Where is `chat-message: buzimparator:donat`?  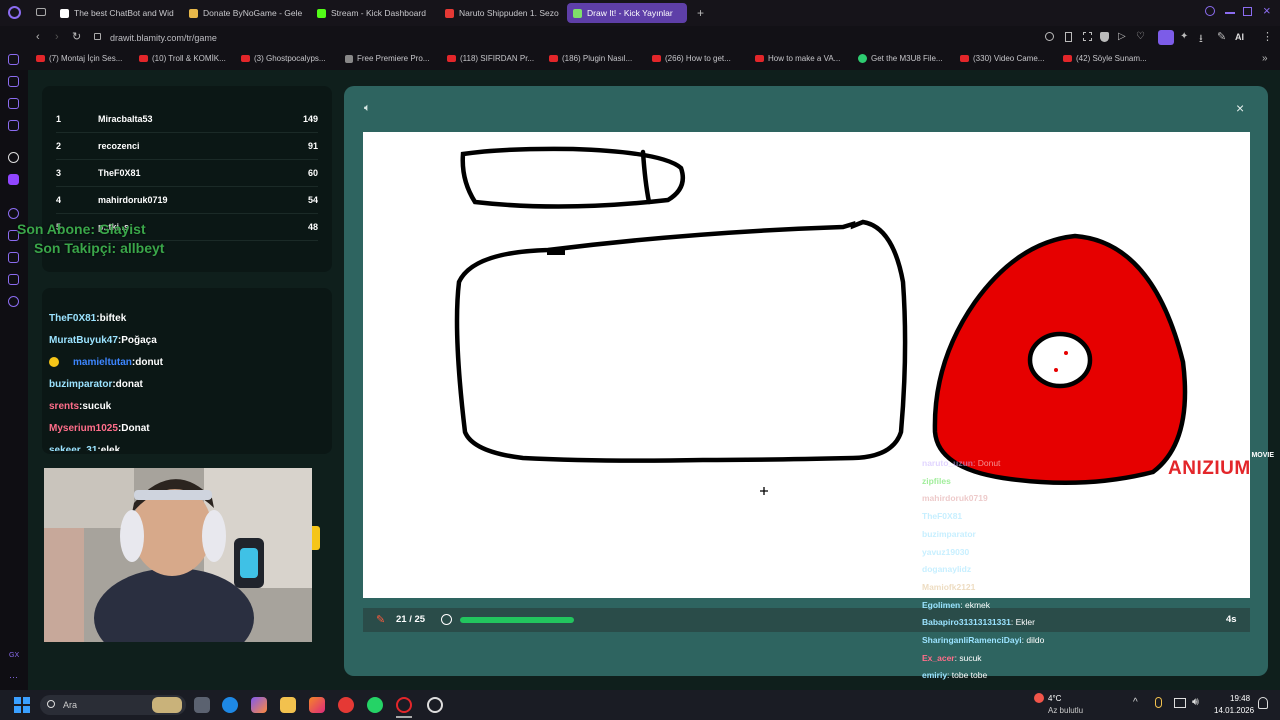 chat-message: buzimparator:donat is located at coordinates (96, 384).